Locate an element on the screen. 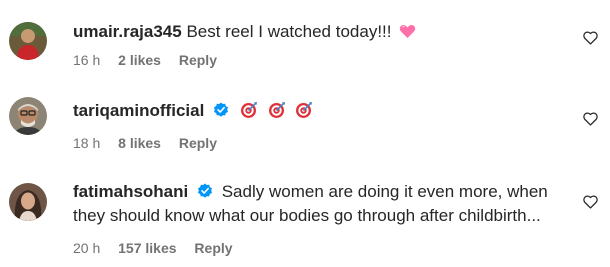 The width and height of the screenshot is (610, 267). comment-meta: 16 h 2 likes Reply is located at coordinates (152, 60).